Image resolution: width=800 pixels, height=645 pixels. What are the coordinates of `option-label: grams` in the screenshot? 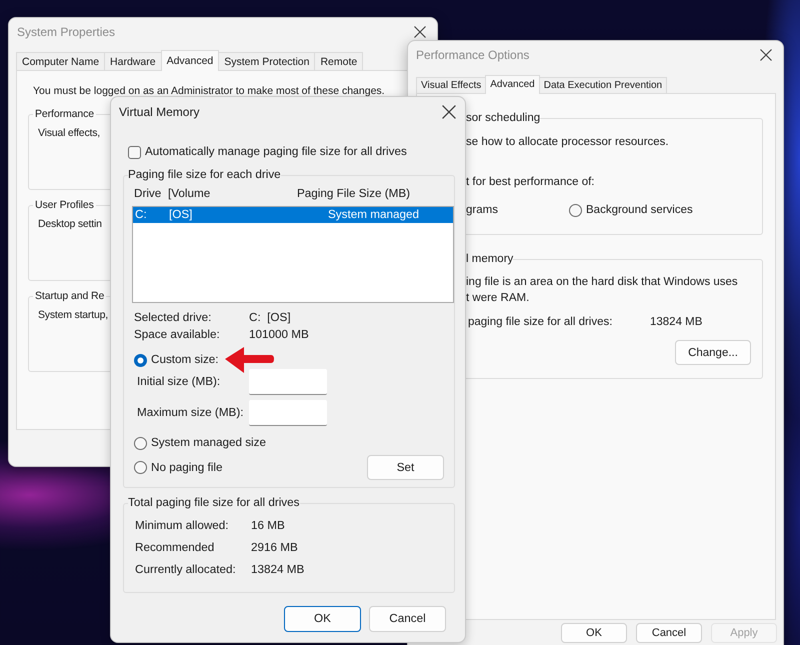 It's located at (482, 210).